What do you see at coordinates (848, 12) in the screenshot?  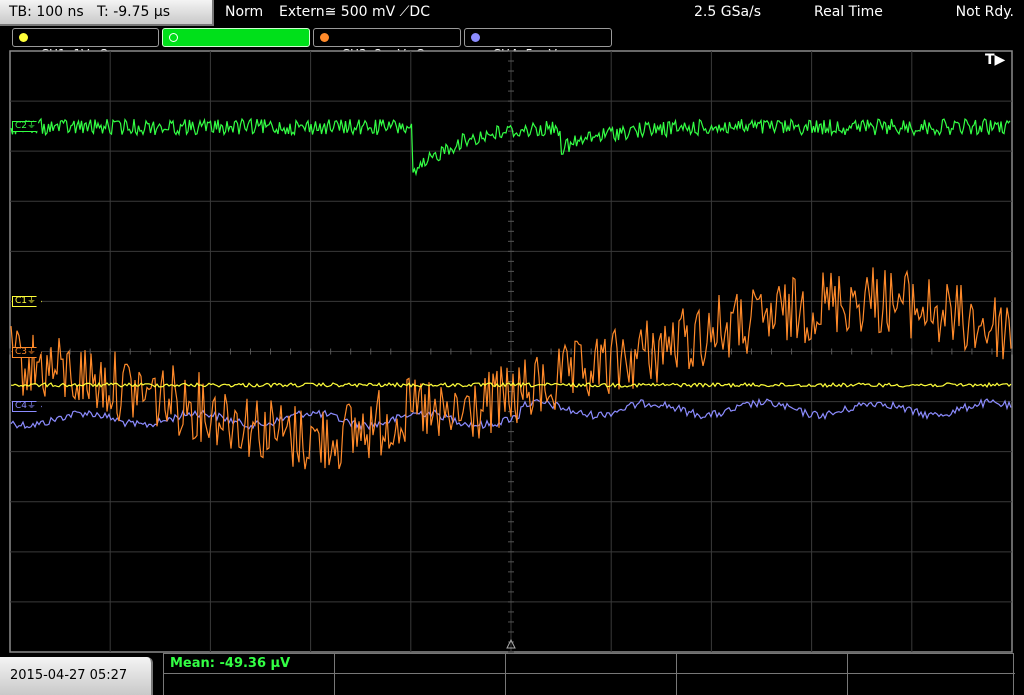 I see `acquisition-mode: Real Time` at bounding box center [848, 12].